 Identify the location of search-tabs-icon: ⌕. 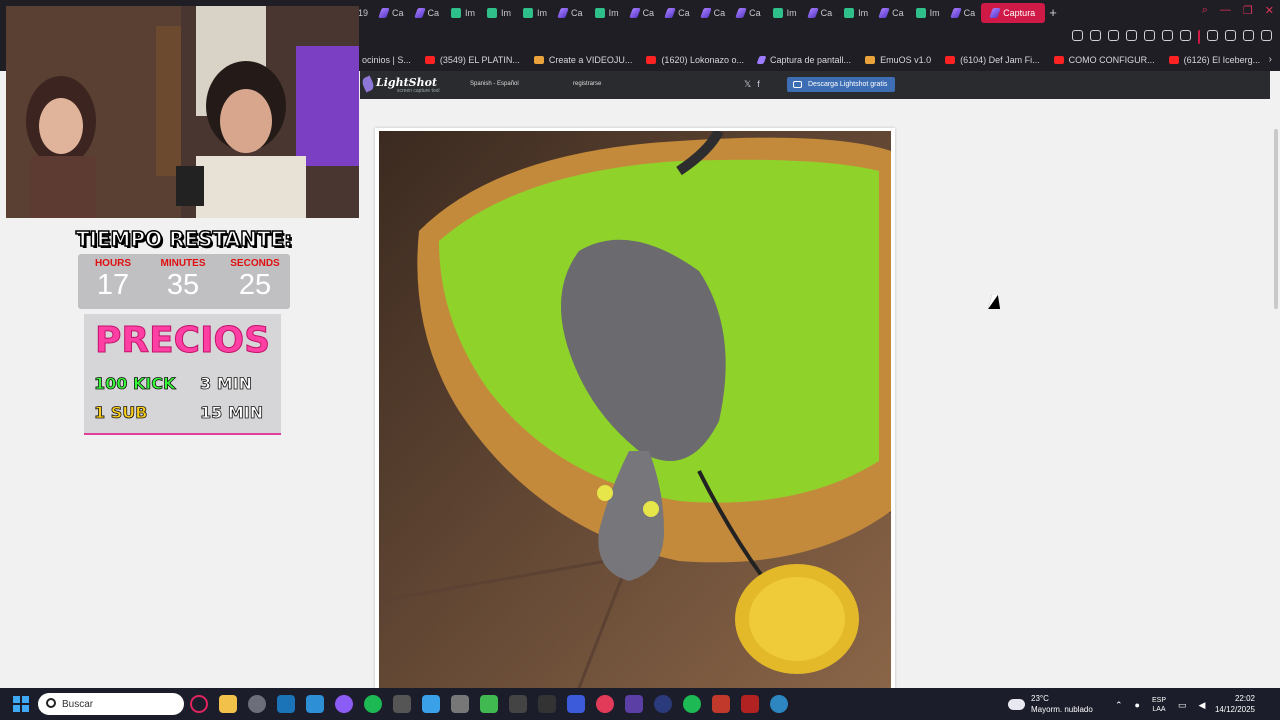
(1205, 10).